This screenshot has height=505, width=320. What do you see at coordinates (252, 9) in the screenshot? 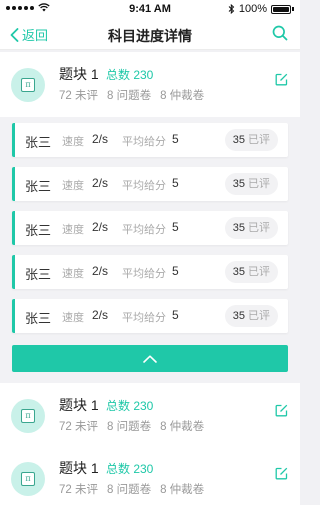
I see `battery-percentage: 100%` at bounding box center [252, 9].